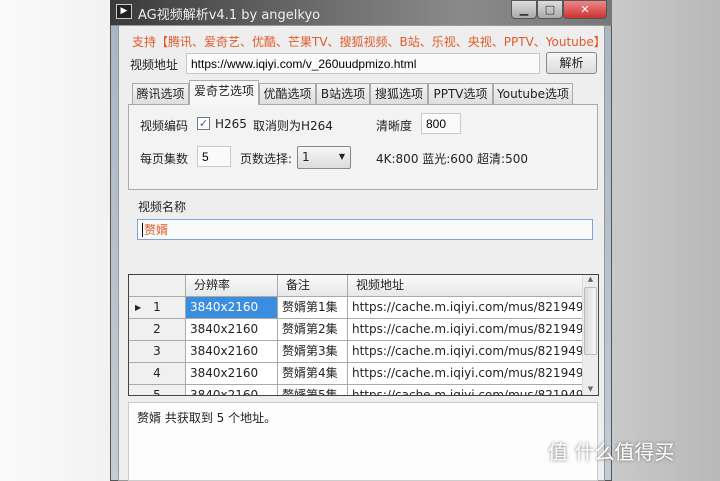 Image resolution: width=720 pixels, height=481 pixels. I want to click on maximize-button: □, so click(550, 9).